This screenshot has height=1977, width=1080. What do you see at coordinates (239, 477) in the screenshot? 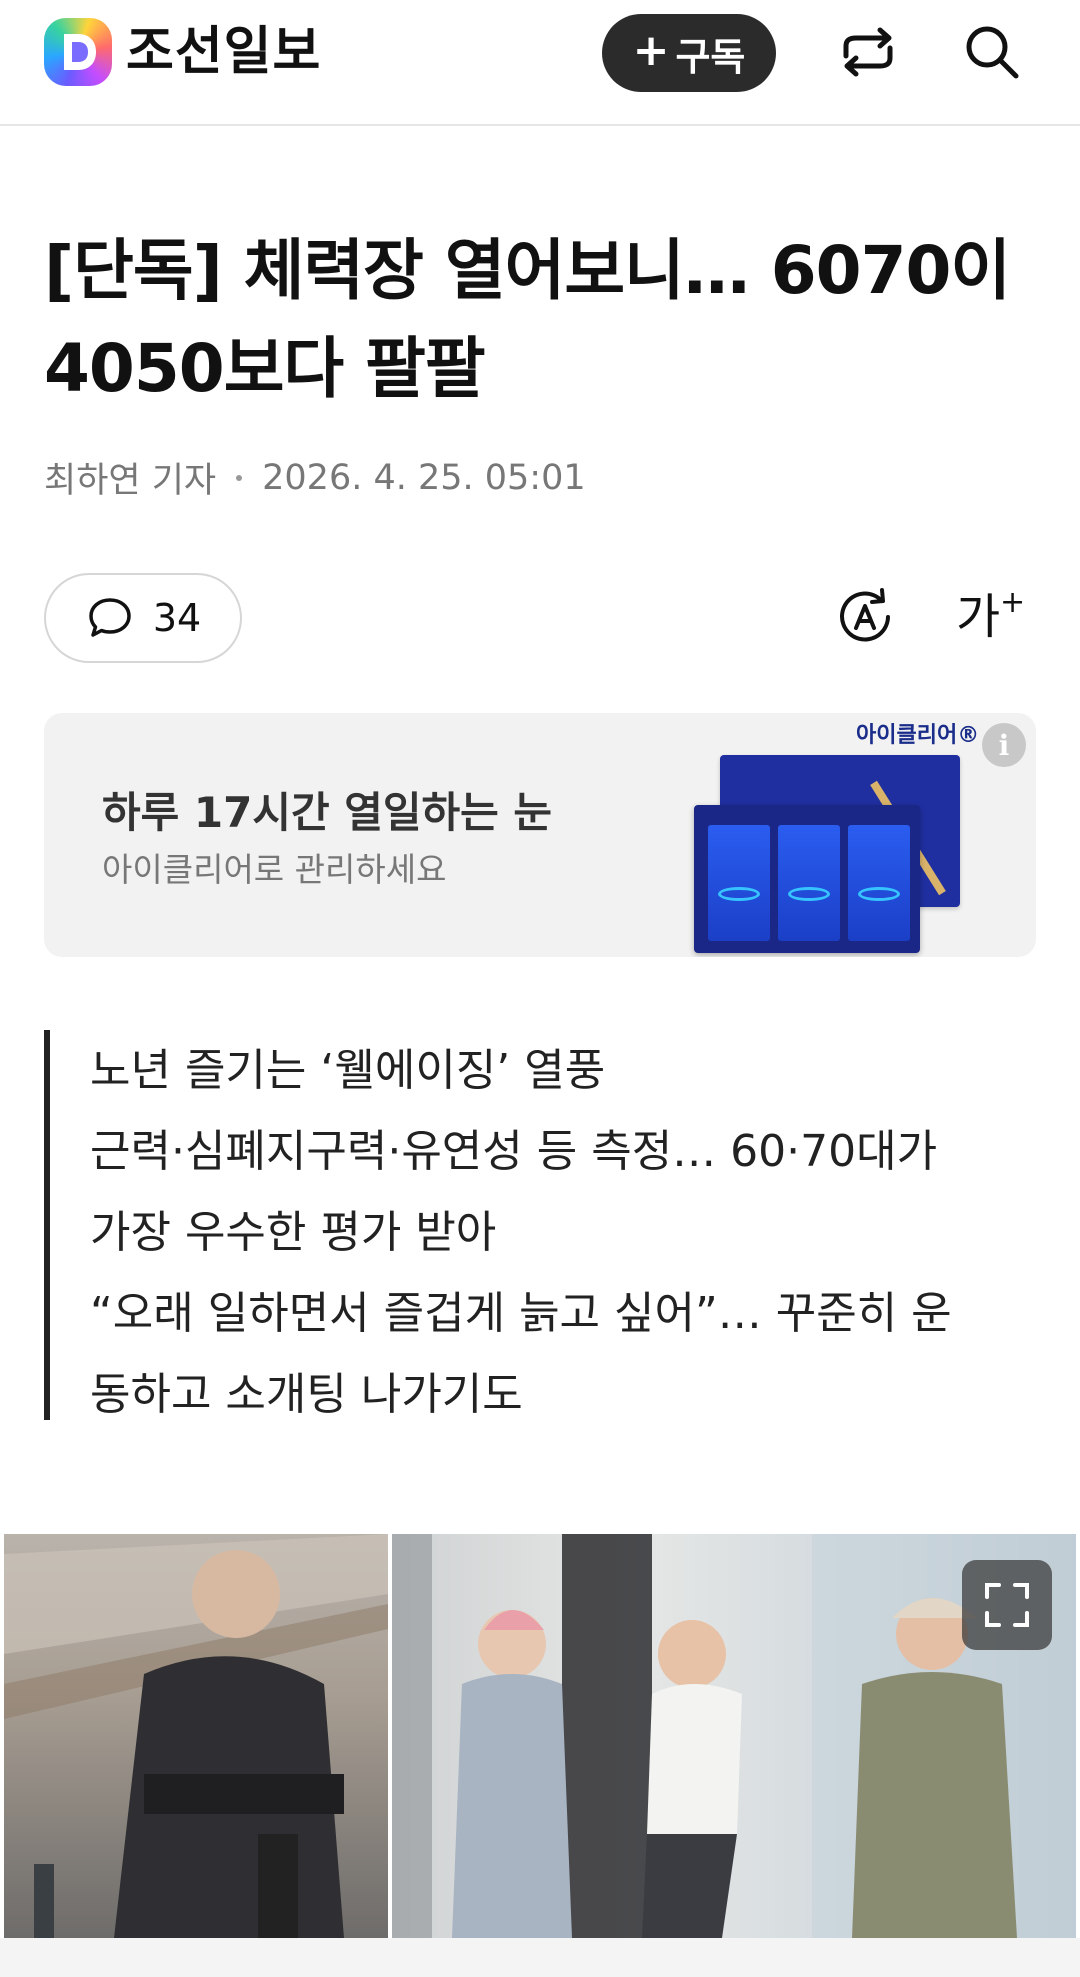
I see `separator-dot` at bounding box center [239, 477].